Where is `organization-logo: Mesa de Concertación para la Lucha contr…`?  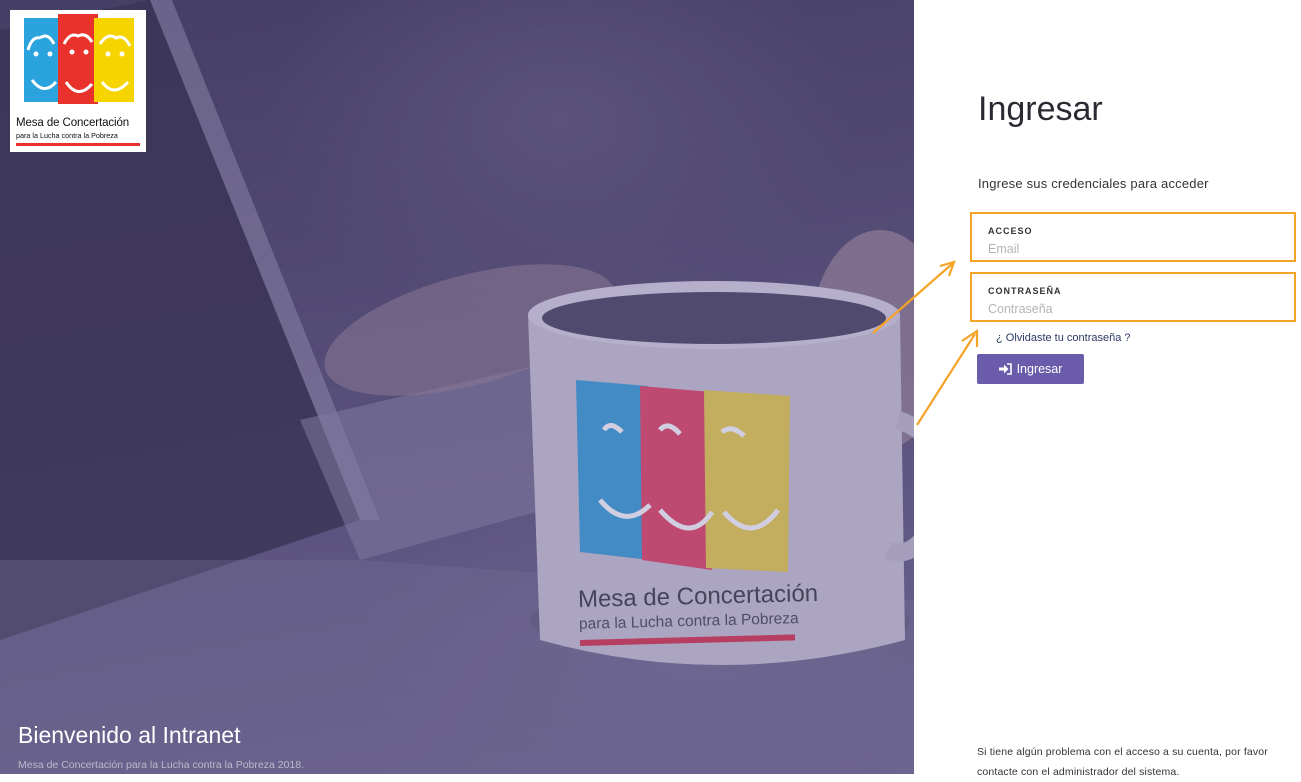 organization-logo: Mesa de Concertación para la Lucha contr… is located at coordinates (78, 81).